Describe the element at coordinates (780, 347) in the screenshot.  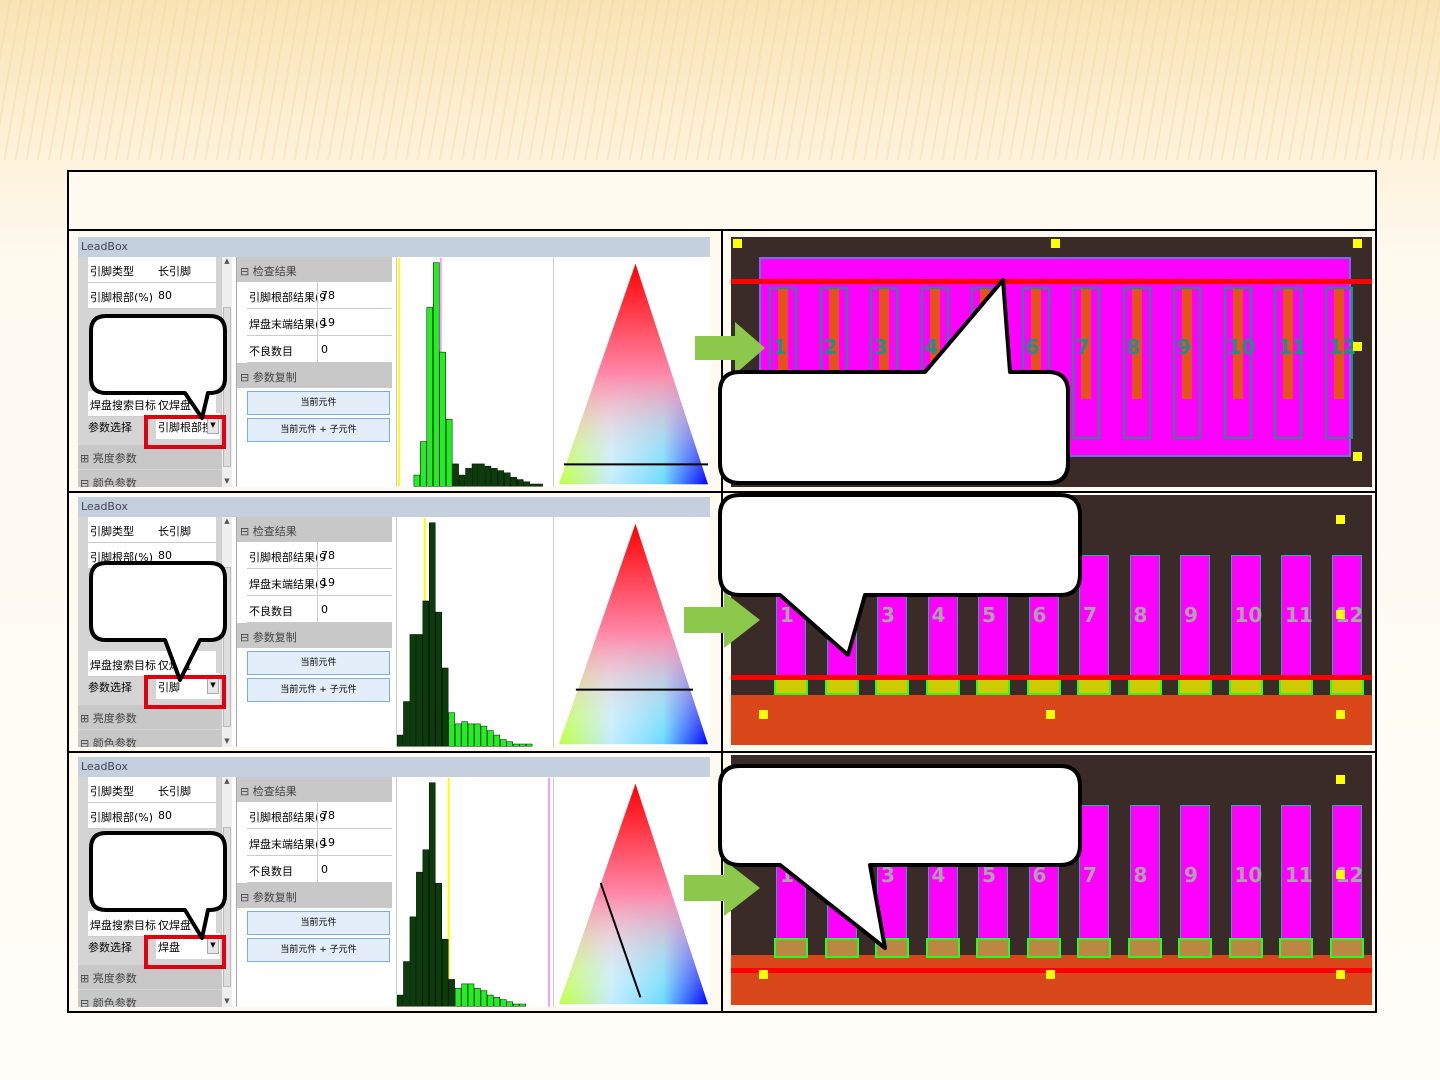
I see `pin-number: 1` at that location.